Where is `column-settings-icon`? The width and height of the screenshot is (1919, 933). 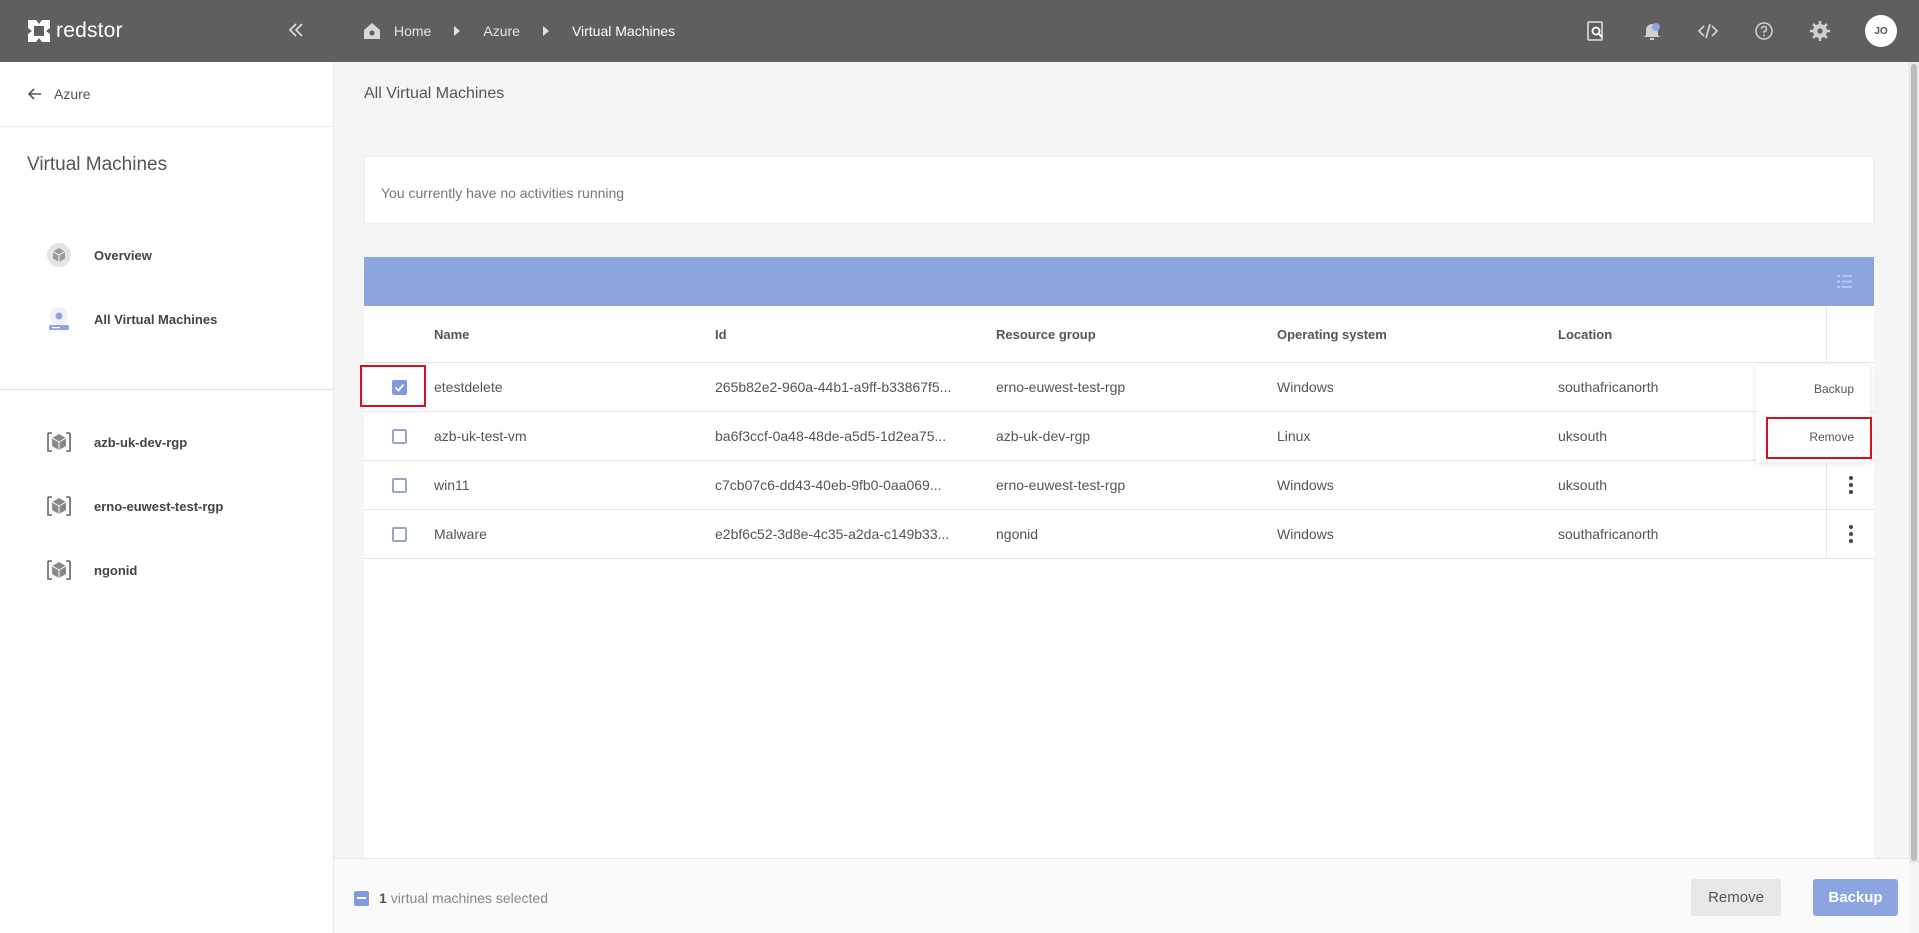 column-settings-icon is located at coordinates (1844, 281).